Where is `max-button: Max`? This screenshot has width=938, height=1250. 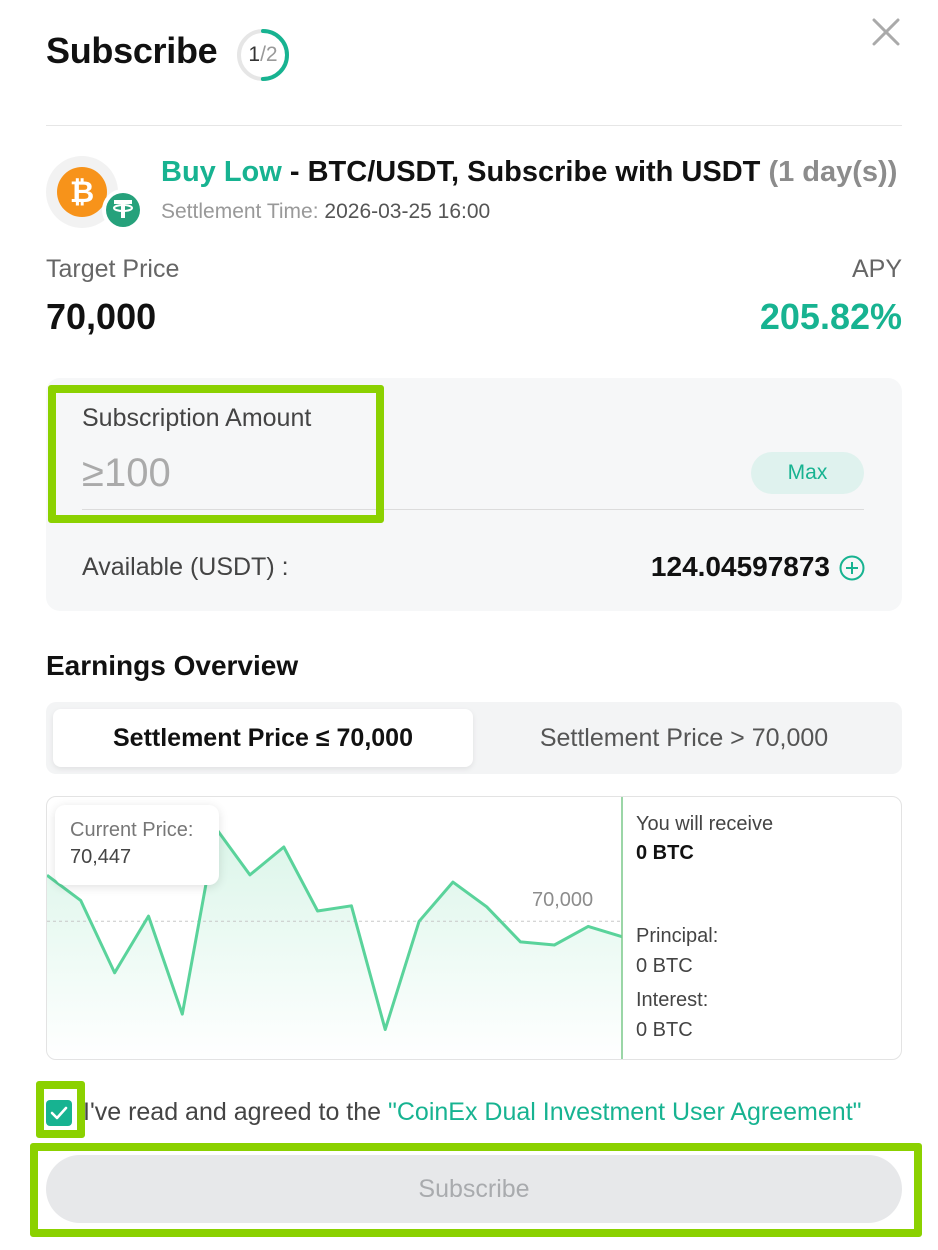
max-button: Max is located at coordinates (807, 473).